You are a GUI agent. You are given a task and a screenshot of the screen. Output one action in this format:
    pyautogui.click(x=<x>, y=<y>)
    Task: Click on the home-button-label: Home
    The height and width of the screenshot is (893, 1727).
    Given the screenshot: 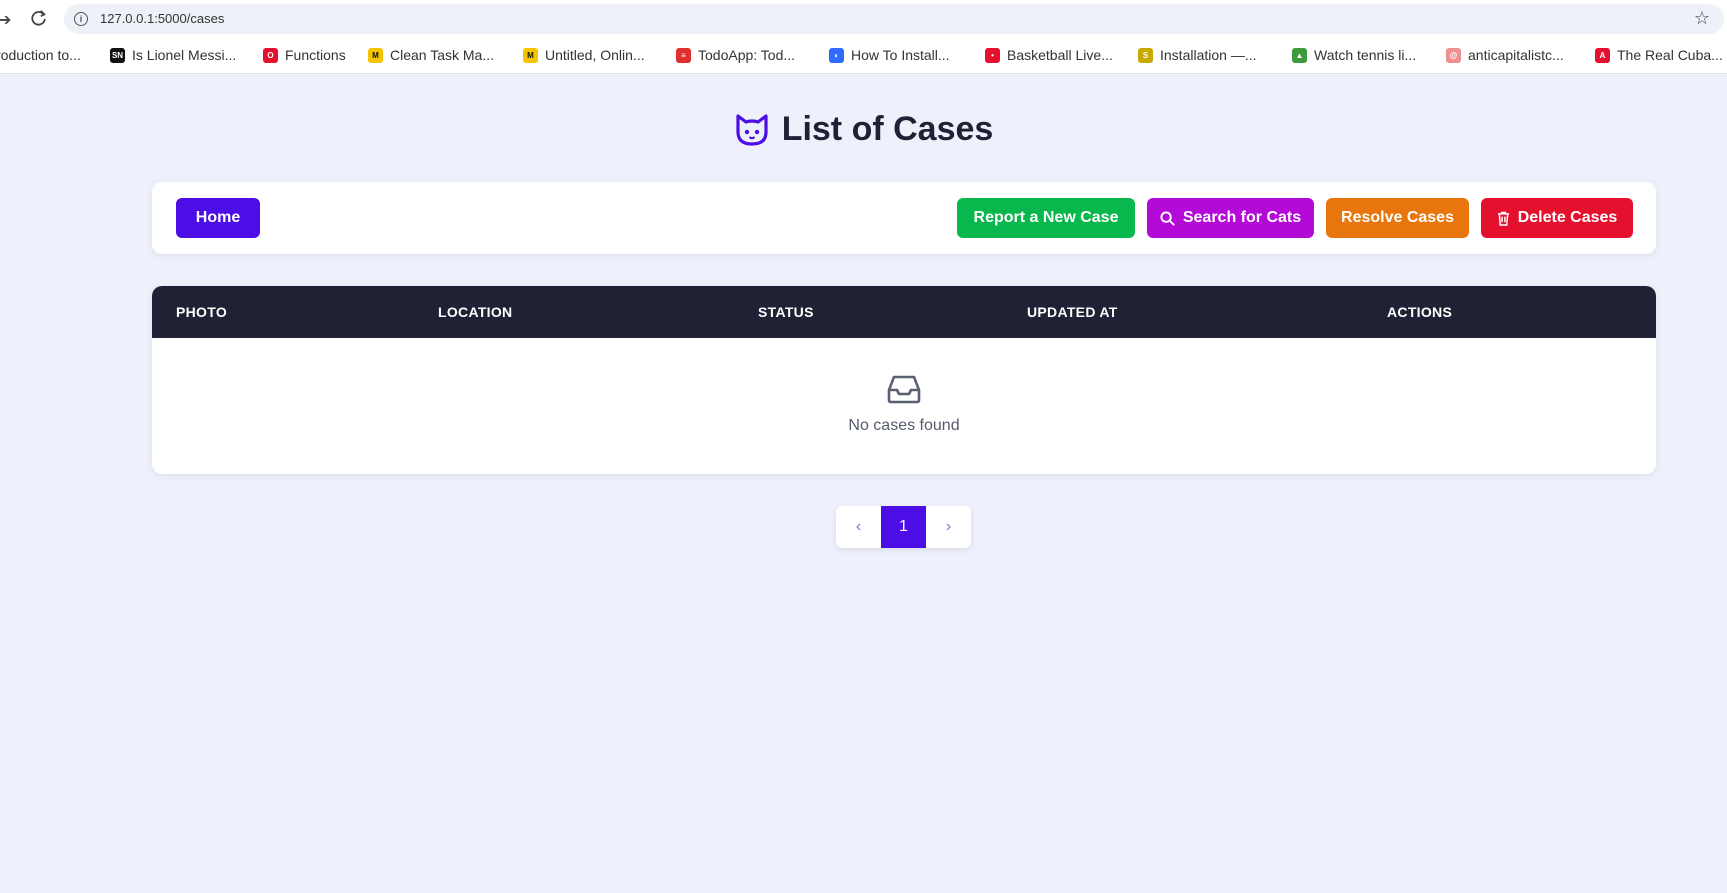 What is the action you would take?
    pyautogui.click(x=218, y=217)
    